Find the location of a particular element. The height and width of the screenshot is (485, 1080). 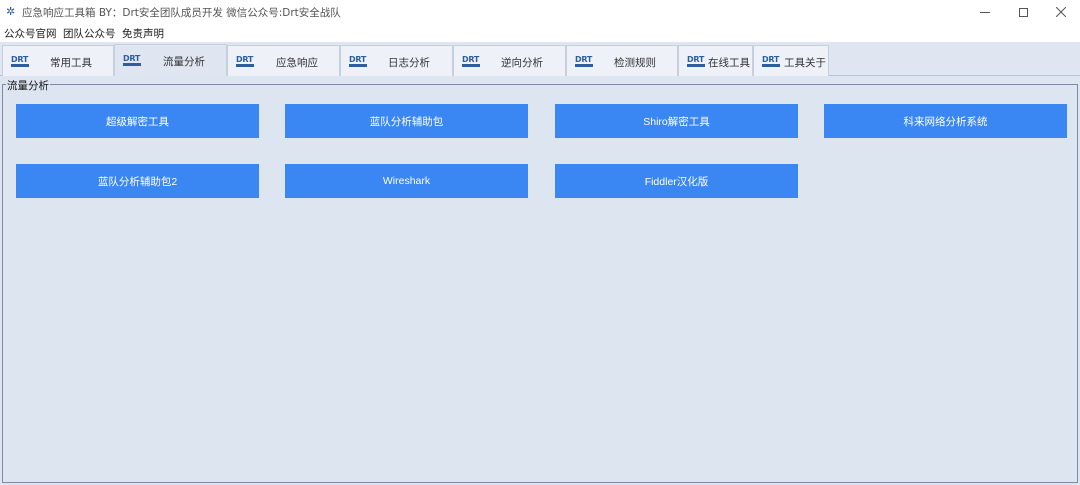

minimize-icon is located at coordinates (985, 12).